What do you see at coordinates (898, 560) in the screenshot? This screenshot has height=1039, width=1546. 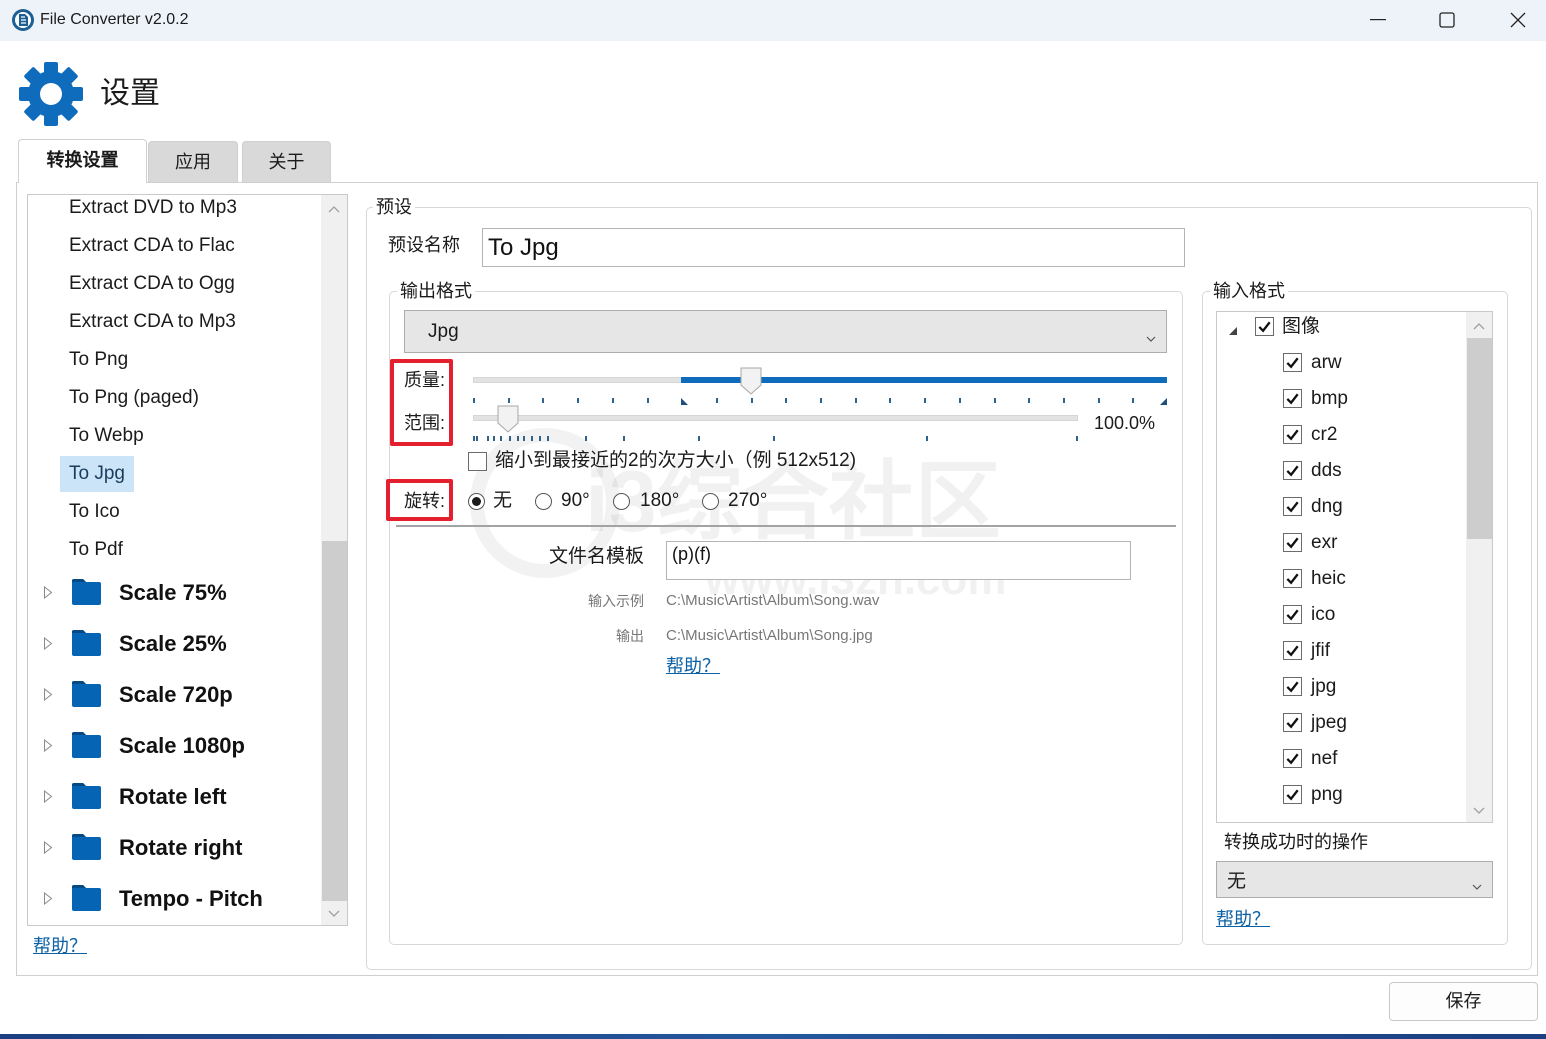 I see `filename-template-input` at bounding box center [898, 560].